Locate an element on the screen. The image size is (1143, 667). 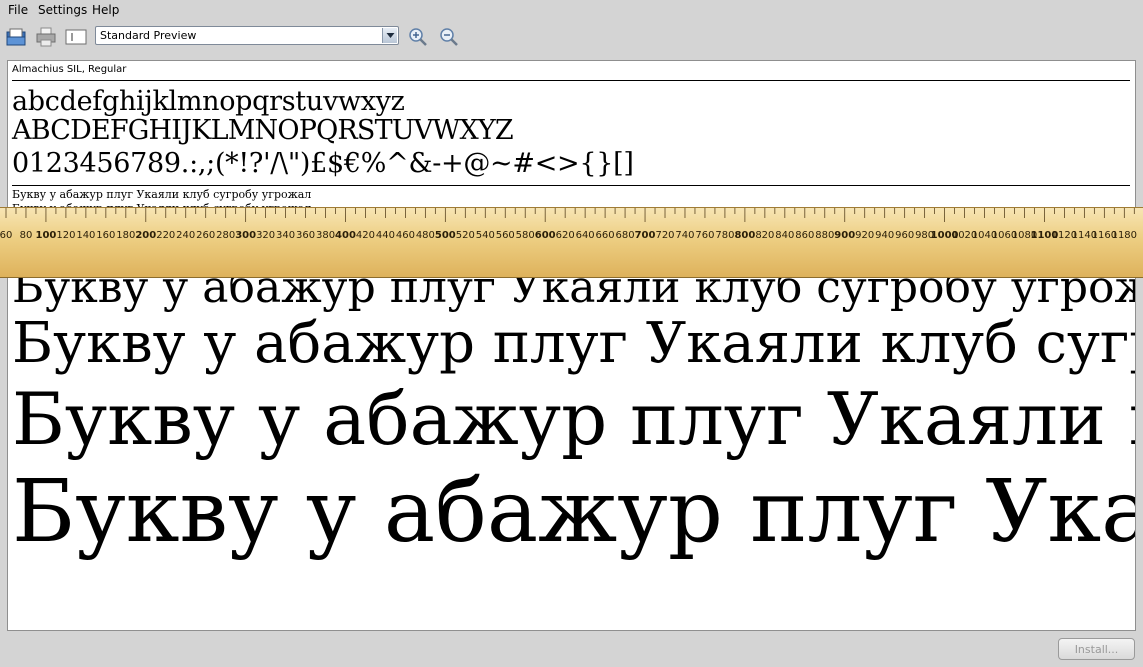
ruler-tick-label: 380 is located at coordinates (325, 235).